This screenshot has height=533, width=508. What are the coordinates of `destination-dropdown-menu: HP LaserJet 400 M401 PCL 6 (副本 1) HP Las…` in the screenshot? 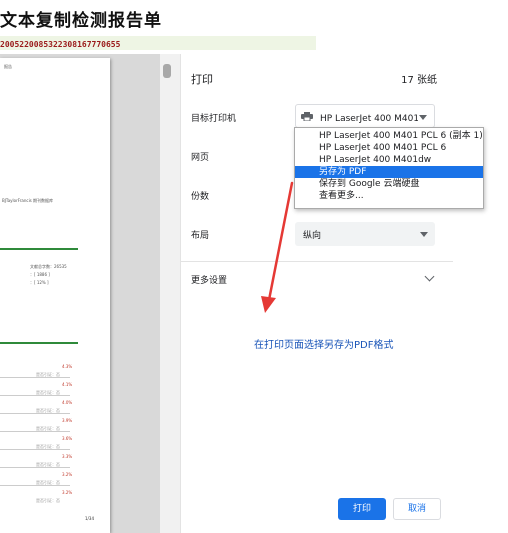 It's located at (389, 168).